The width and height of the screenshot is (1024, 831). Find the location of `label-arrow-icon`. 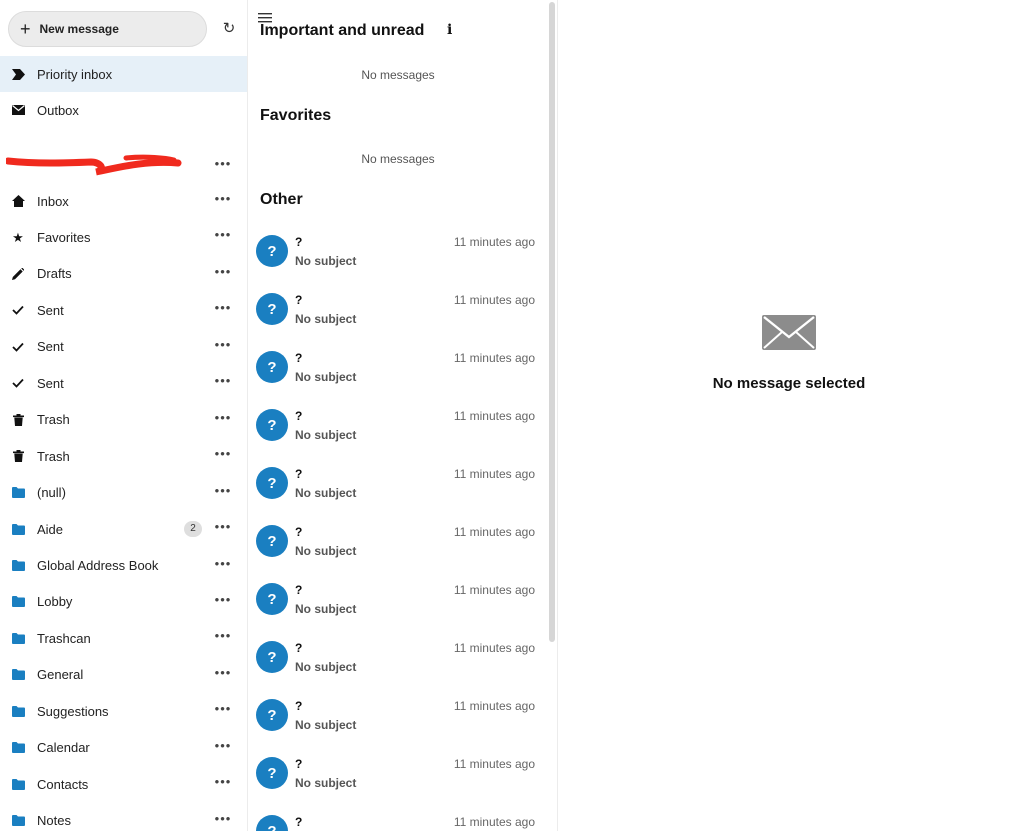

label-arrow-icon is located at coordinates (18, 74).